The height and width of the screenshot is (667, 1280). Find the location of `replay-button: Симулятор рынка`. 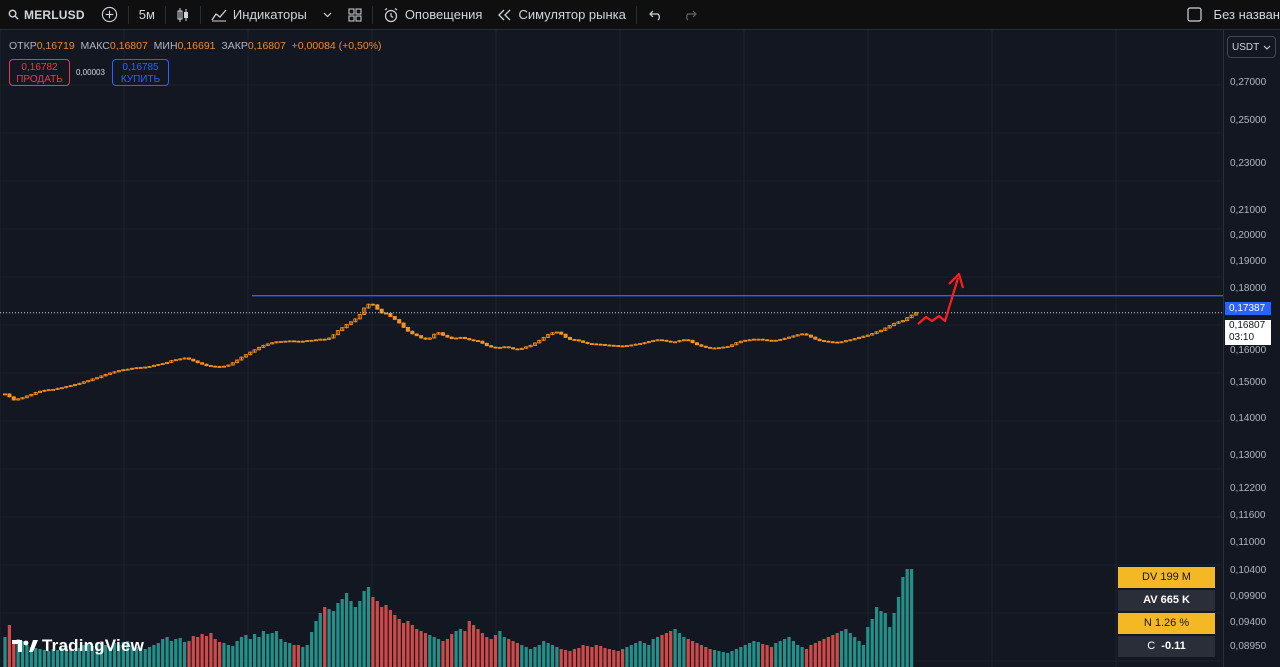

replay-button: Симулятор рынка is located at coordinates (561, 14).